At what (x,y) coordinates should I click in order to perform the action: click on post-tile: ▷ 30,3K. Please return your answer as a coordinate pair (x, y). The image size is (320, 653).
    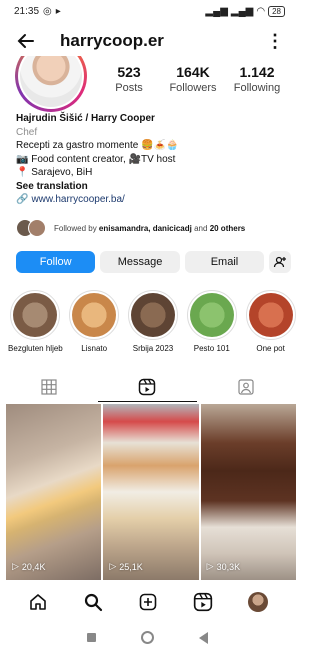
    Looking at the image, I should click on (248, 492).